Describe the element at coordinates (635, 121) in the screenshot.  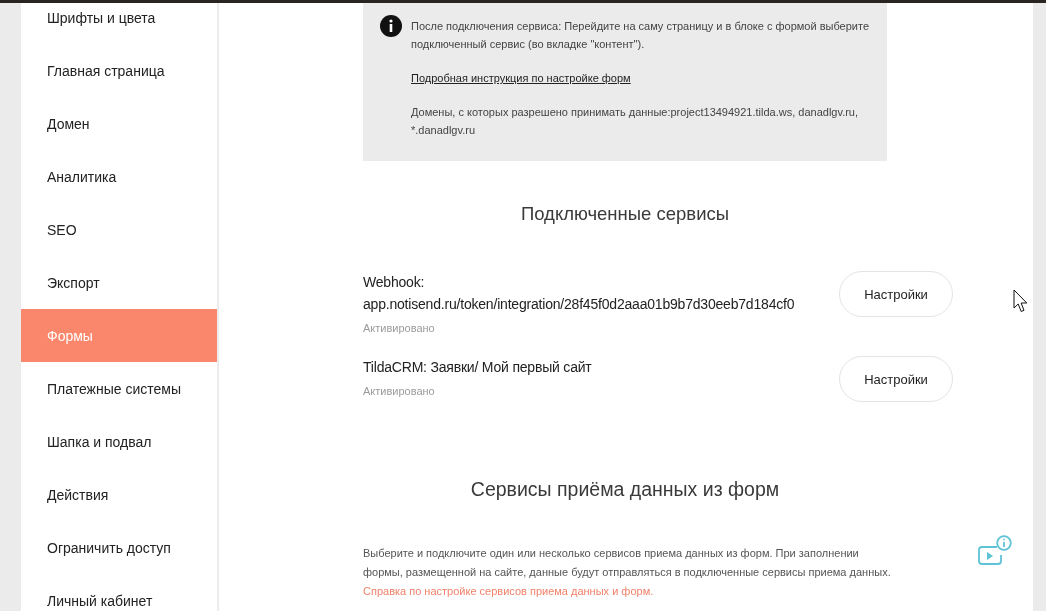
I see `domains-text: Домены, с которых разрешено принимать данные:project13494921.tilda.ws, danadlgv.ru, *.danadlgv.ru` at that location.